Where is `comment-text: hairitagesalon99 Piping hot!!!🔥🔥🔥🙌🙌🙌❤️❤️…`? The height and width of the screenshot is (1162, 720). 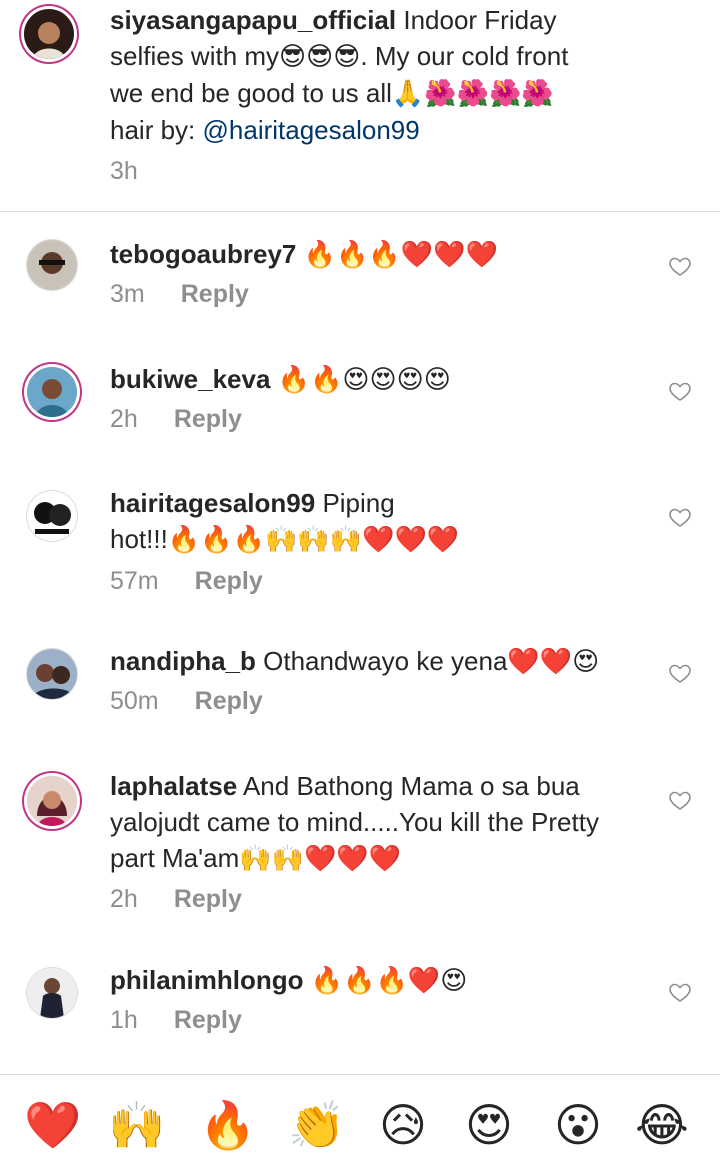
comment-text: hairitagesalon99 Piping hot!!!🔥🔥🔥🙌🙌🙌❤️❤️… is located at coordinates (390, 521).